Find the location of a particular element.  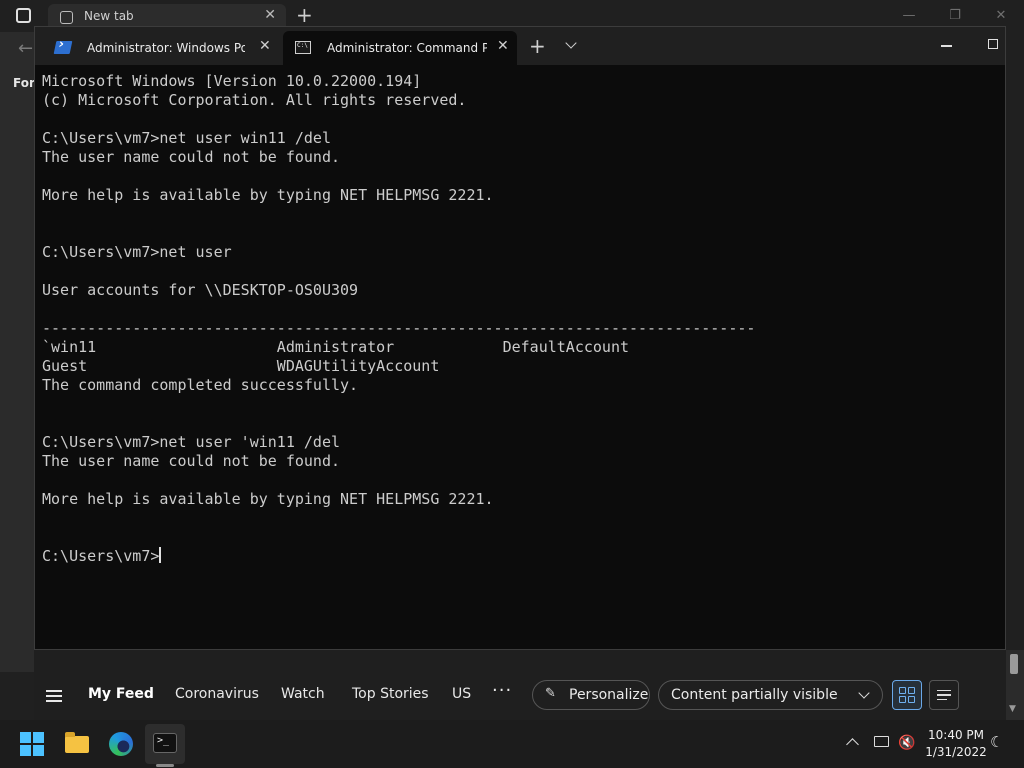

scroll-down-icon: ▼ is located at coordinates (1012, 709).